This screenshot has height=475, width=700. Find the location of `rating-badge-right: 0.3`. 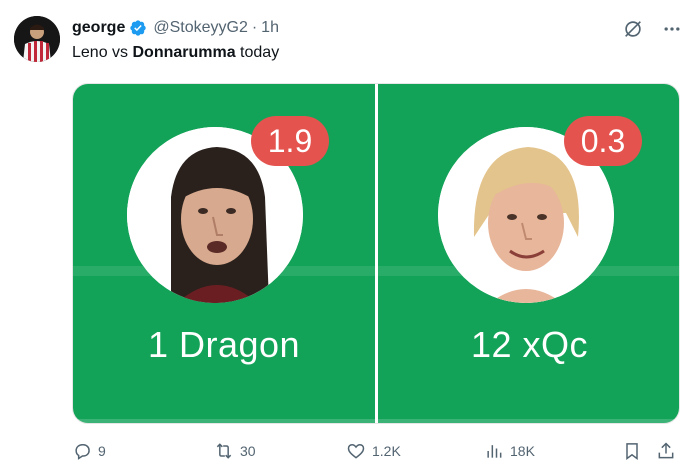

rating-badge-right: 0.3 is located at coordinates (603, 141).